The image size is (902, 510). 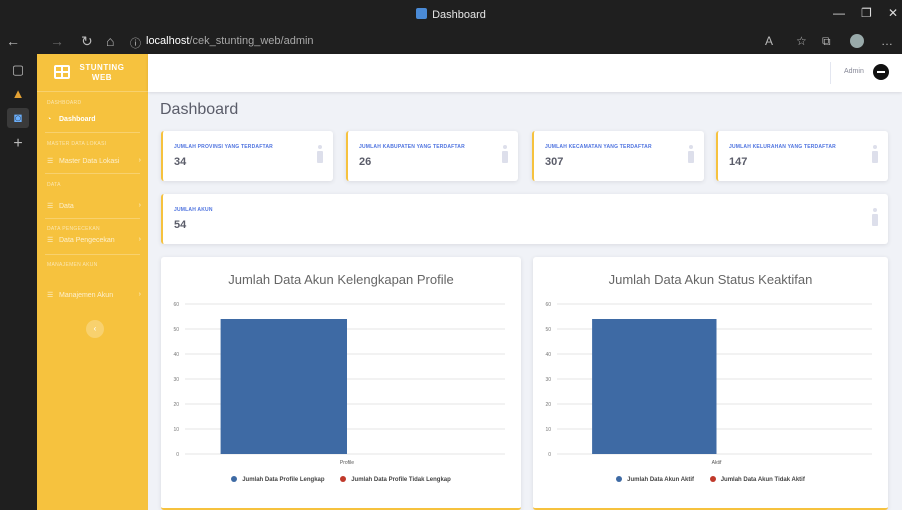 I want to click on user-name: Admin, so click(x=854, y=71).